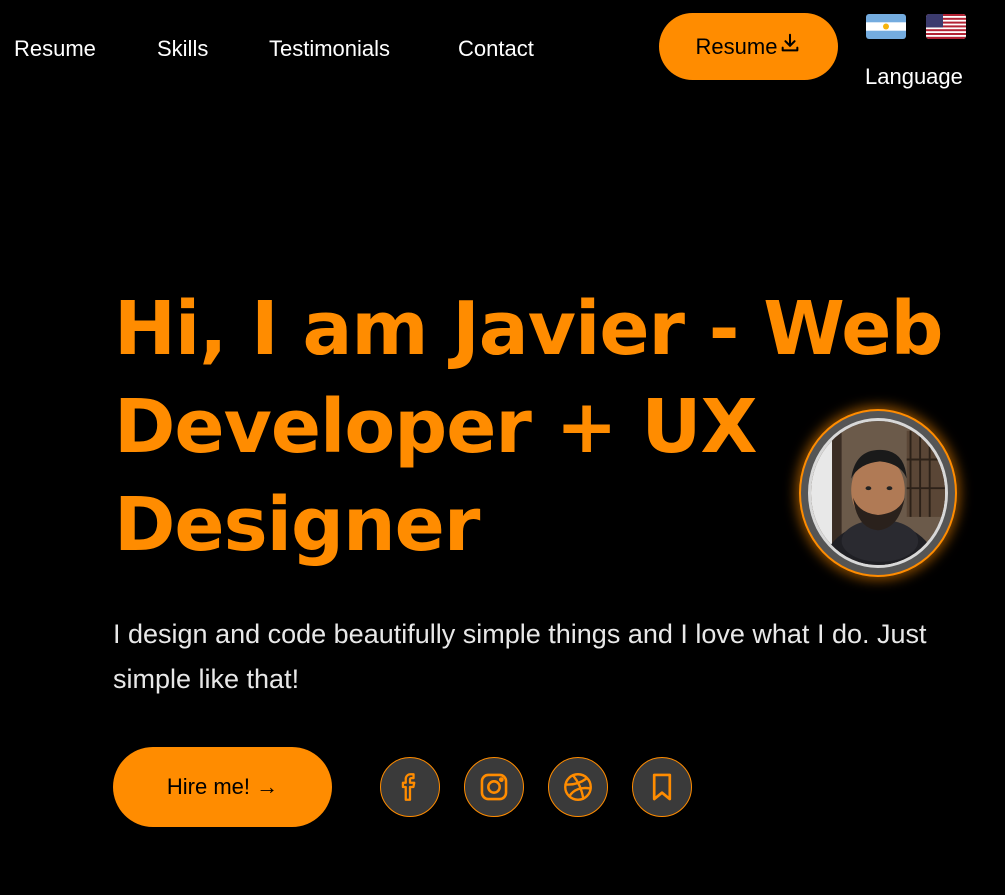 This screenshot has height=895, width=1005. What do you see at coordinates (578, 787) in the screenshot?
I see `dribbble-icon` at bounding box center [578, 787].